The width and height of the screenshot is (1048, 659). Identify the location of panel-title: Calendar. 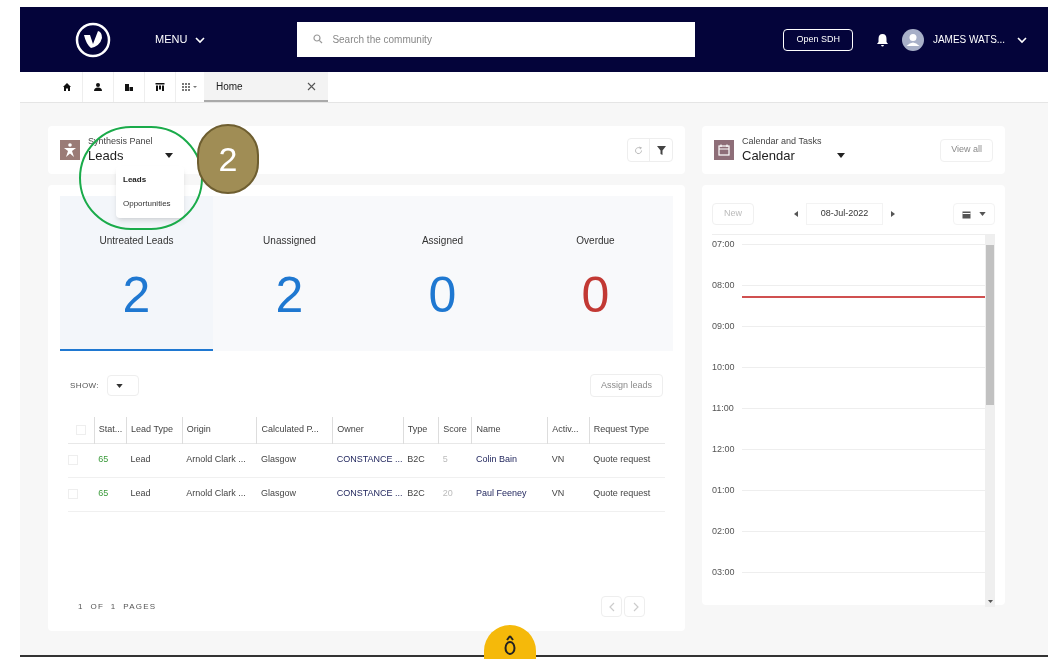
(768, 155).